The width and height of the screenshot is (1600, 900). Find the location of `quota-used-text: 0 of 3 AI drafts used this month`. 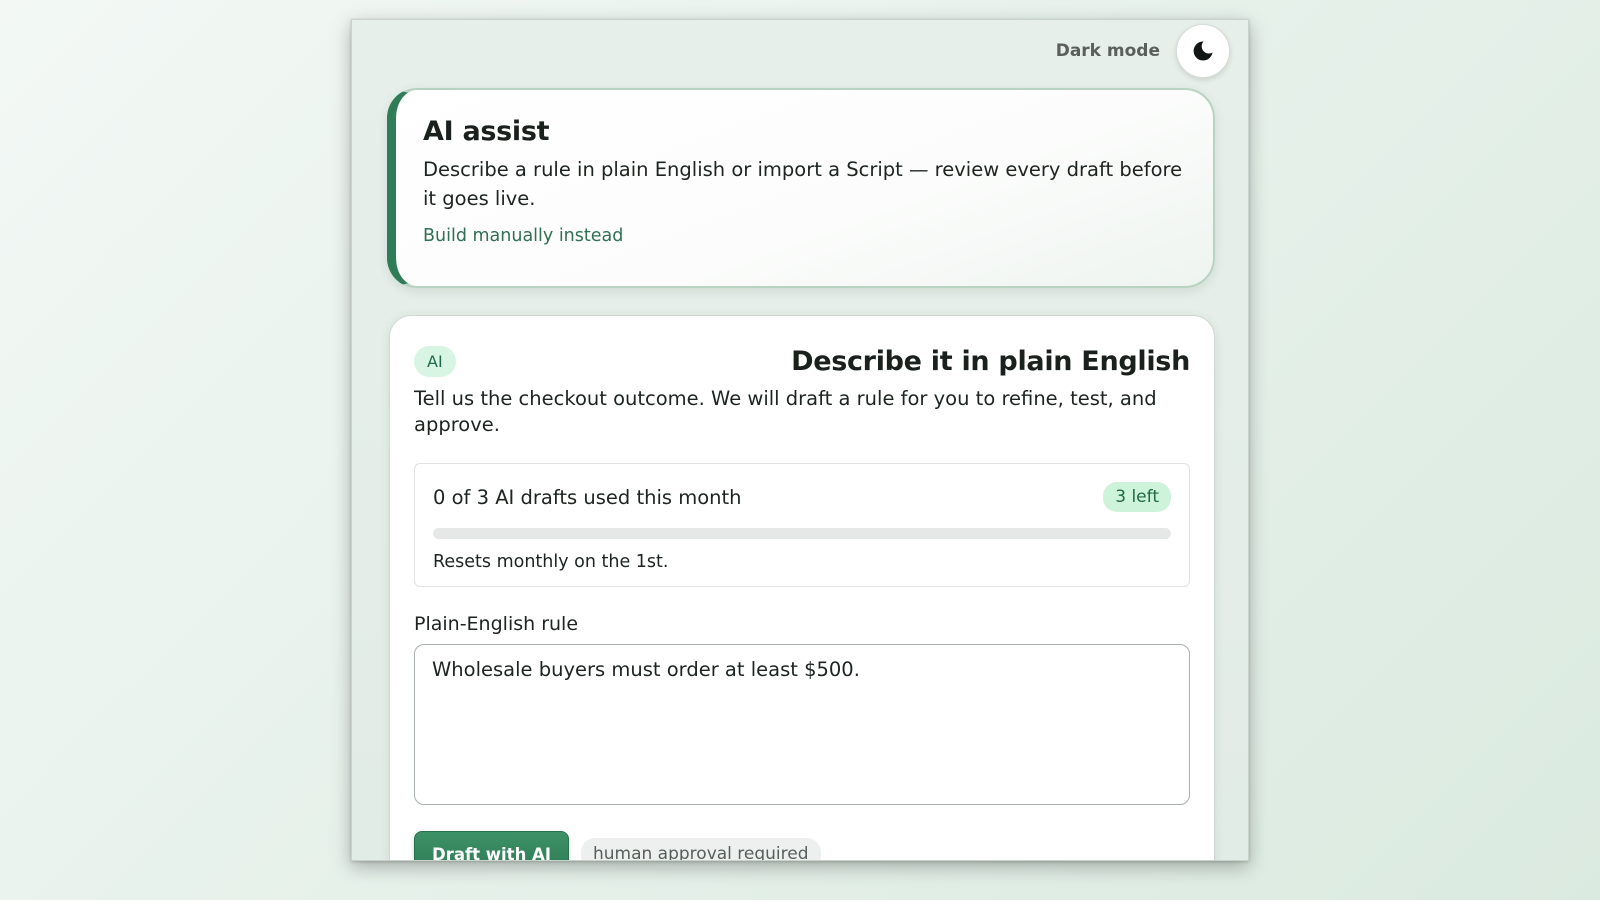

quota-used-text: 0 of 3 AI drafts used this month is located at coordinates (587, 497).